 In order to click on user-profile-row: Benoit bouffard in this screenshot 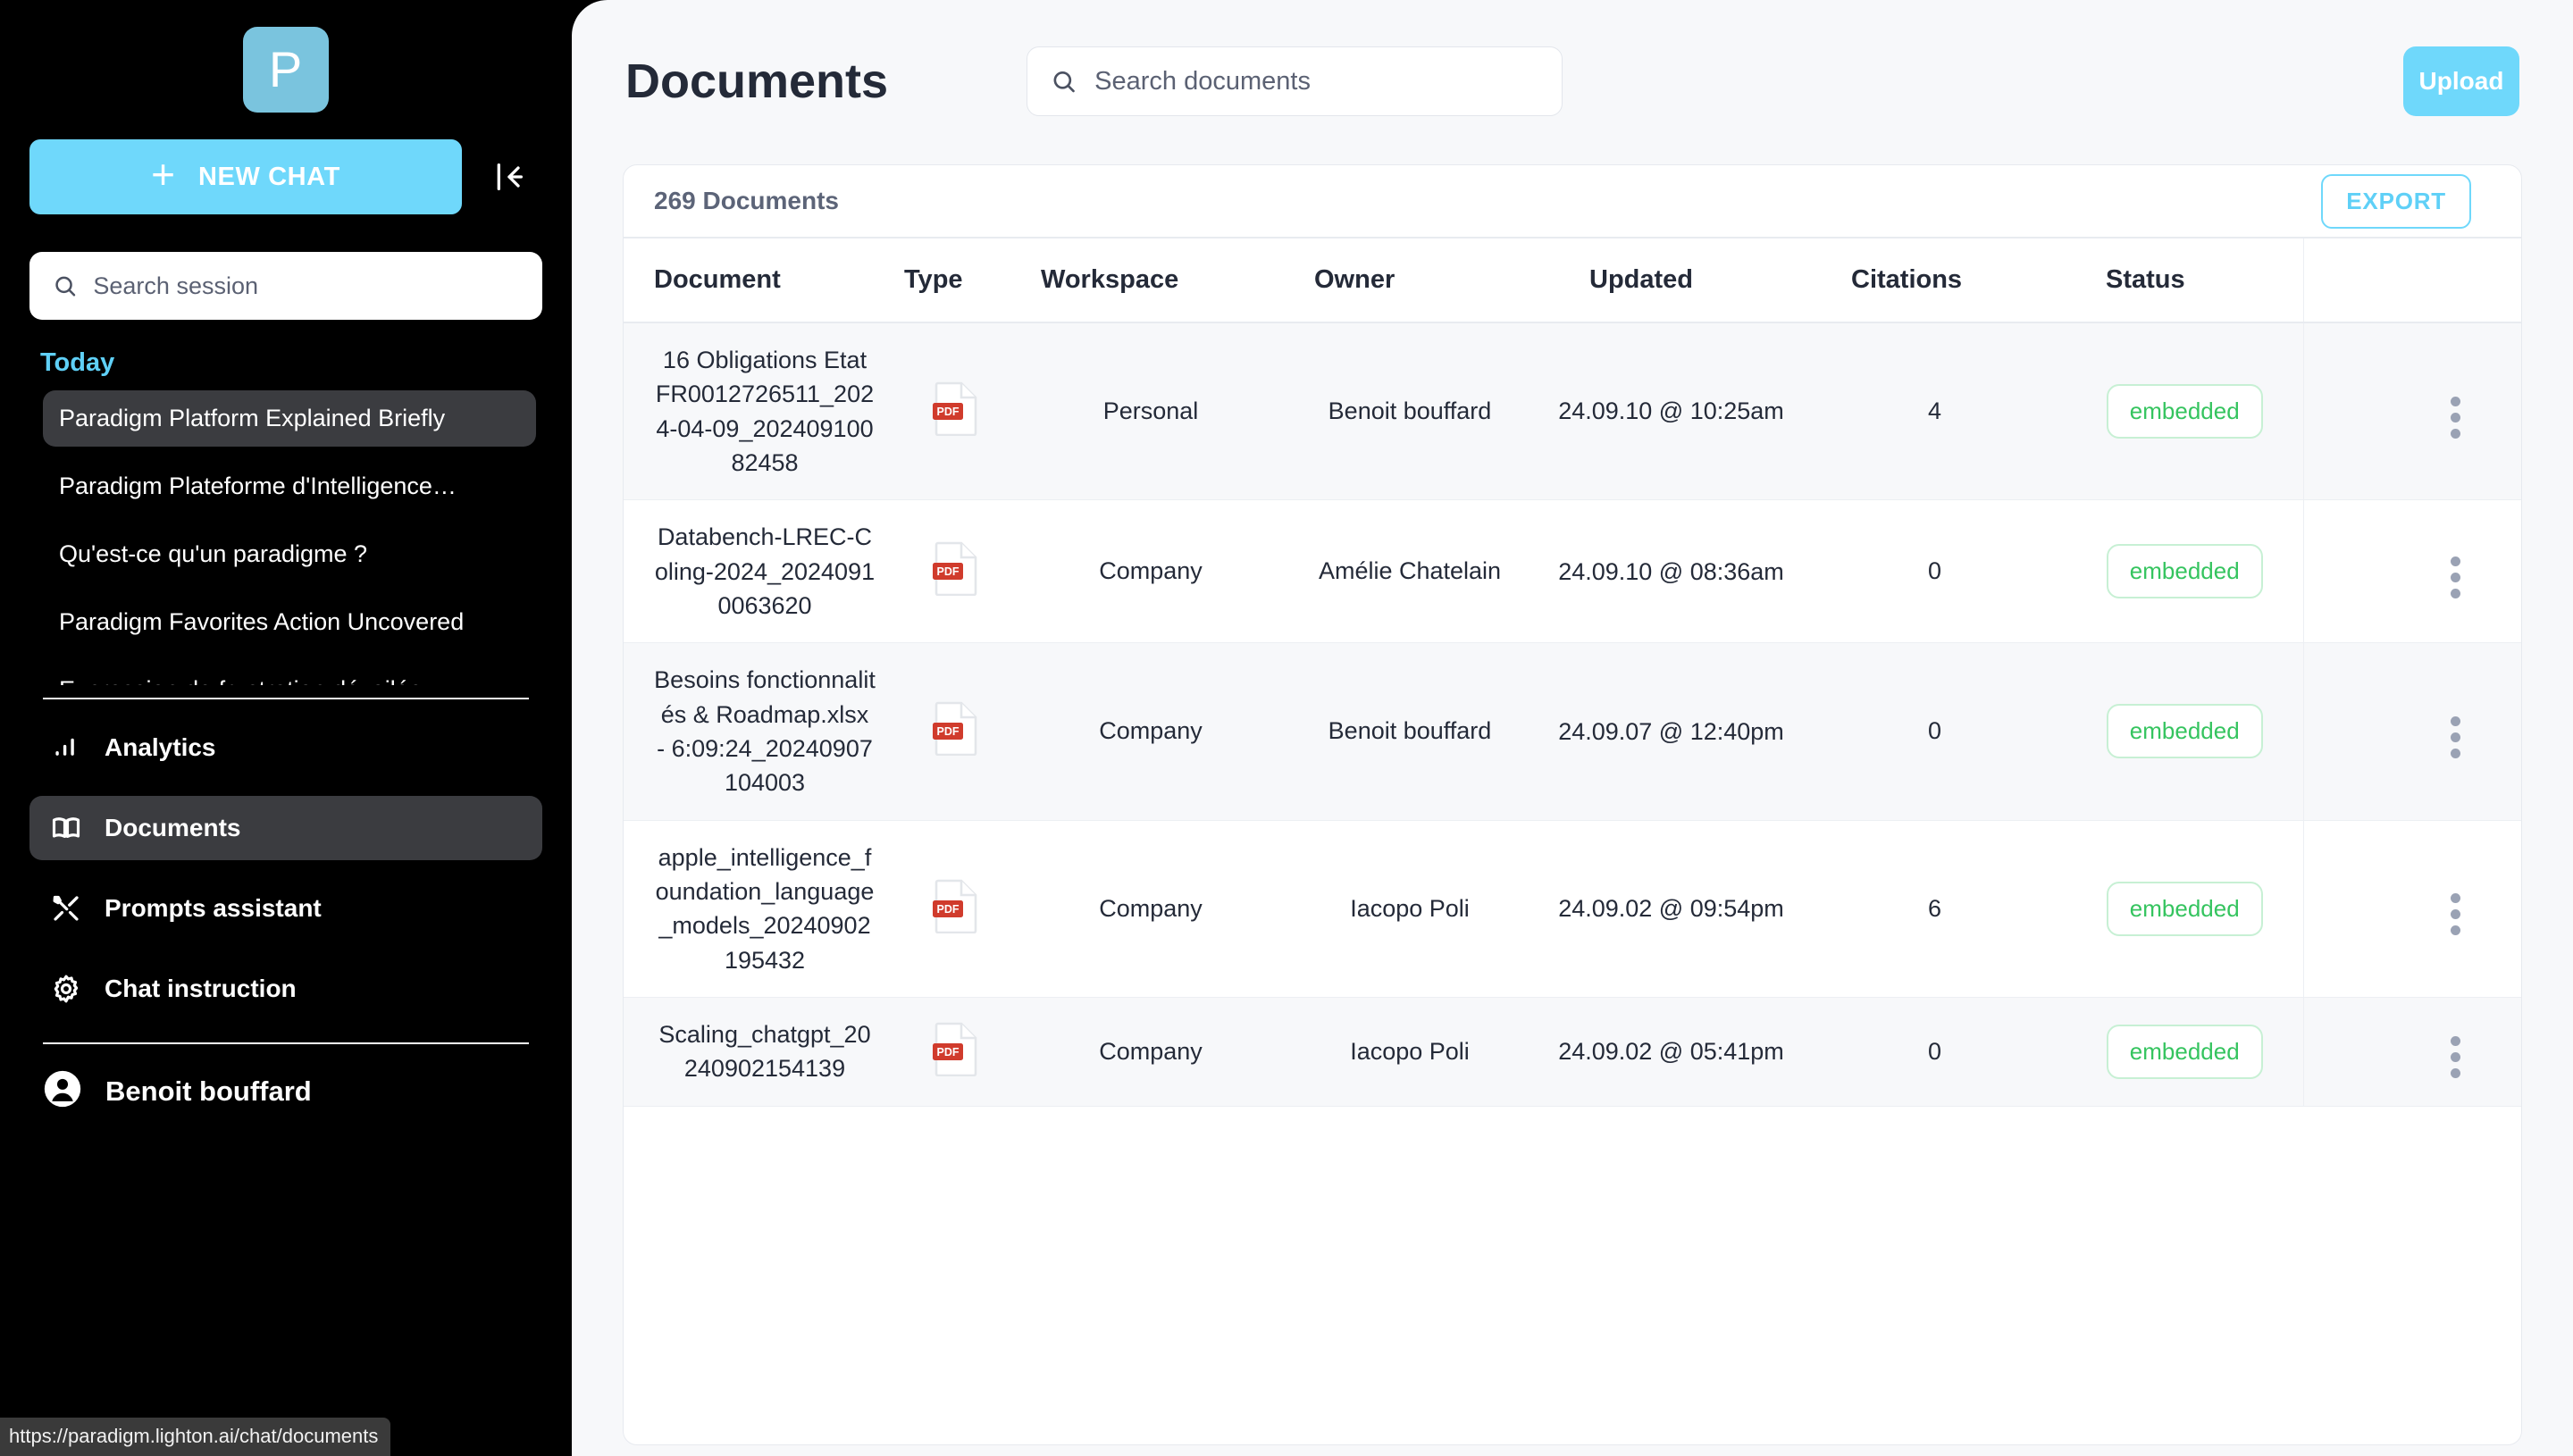, I will do `click(286, 1078)`.